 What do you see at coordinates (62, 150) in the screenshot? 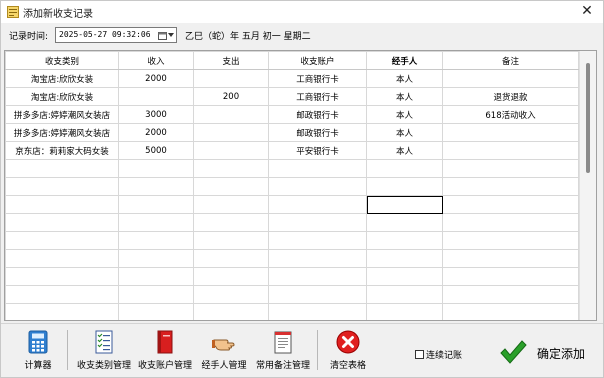
I see `cell-category: 京东店：莉莉家大码女装` at bounding box center [62, 150].